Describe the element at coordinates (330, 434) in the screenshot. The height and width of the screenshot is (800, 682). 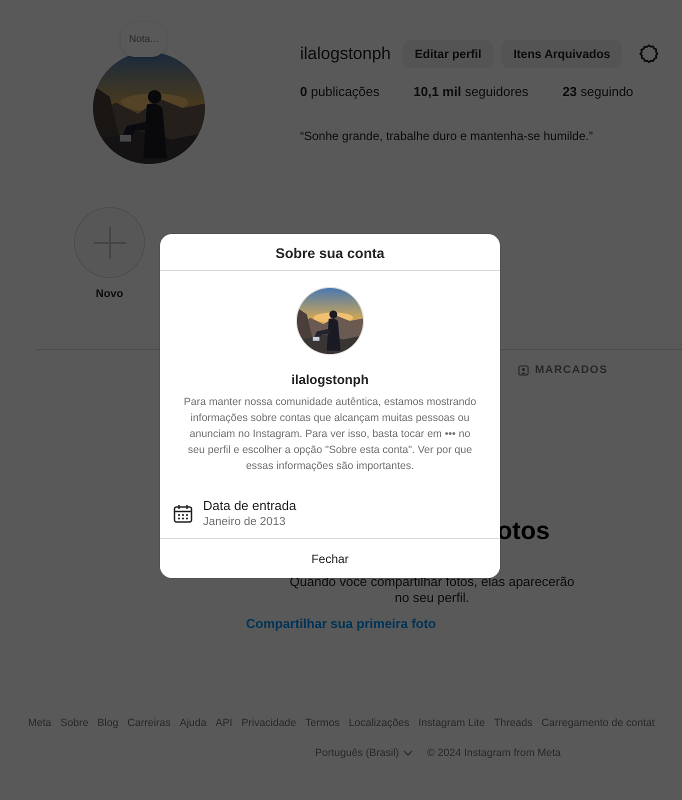
I see `dialog-description: Para manter nossa comunidade autêntica, estamos mostrando informações sobre contas que alcançam muitas pessoas ou anunciam no Instagram. Para ver isso, basta tocar em ••• no seu perfil e escolher a opção "Sobre esta conta". Ver por que essas informações são importantes.` at that location.